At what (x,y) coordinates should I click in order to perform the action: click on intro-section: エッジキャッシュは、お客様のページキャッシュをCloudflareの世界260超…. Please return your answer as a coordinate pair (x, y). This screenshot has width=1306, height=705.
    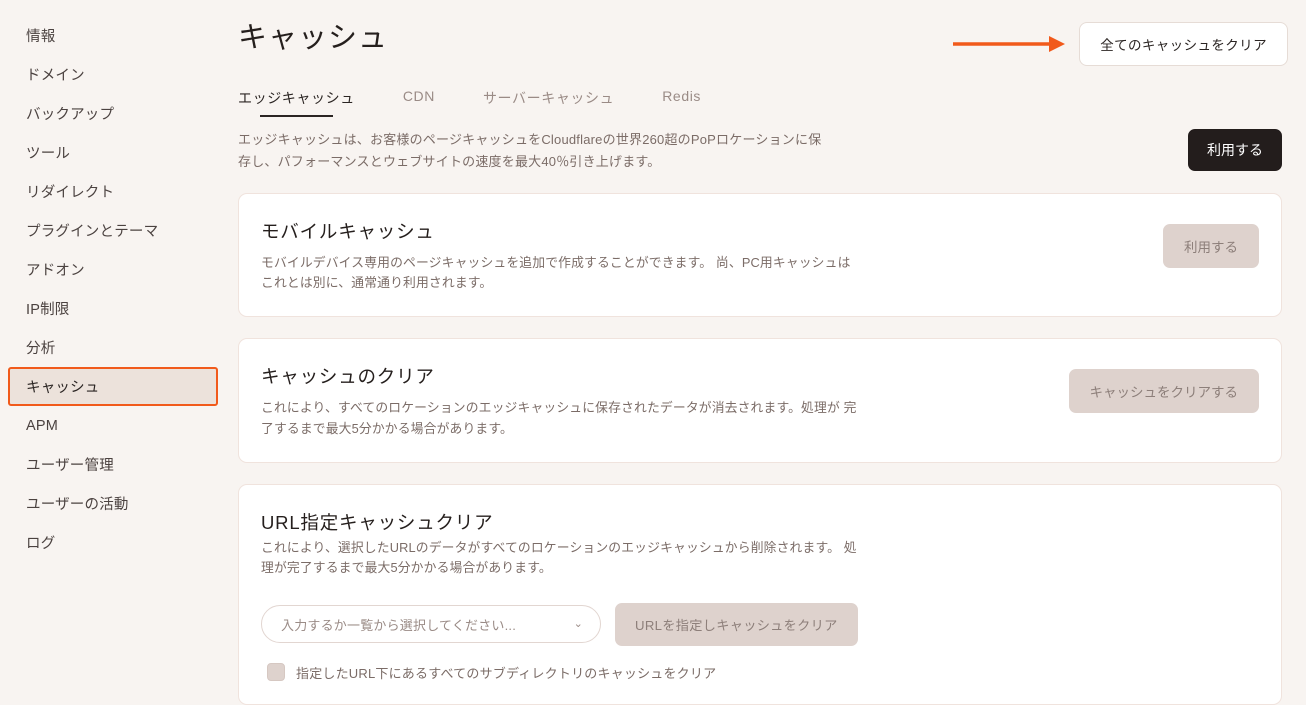
    Looking at the image, I should click on (760, 145).